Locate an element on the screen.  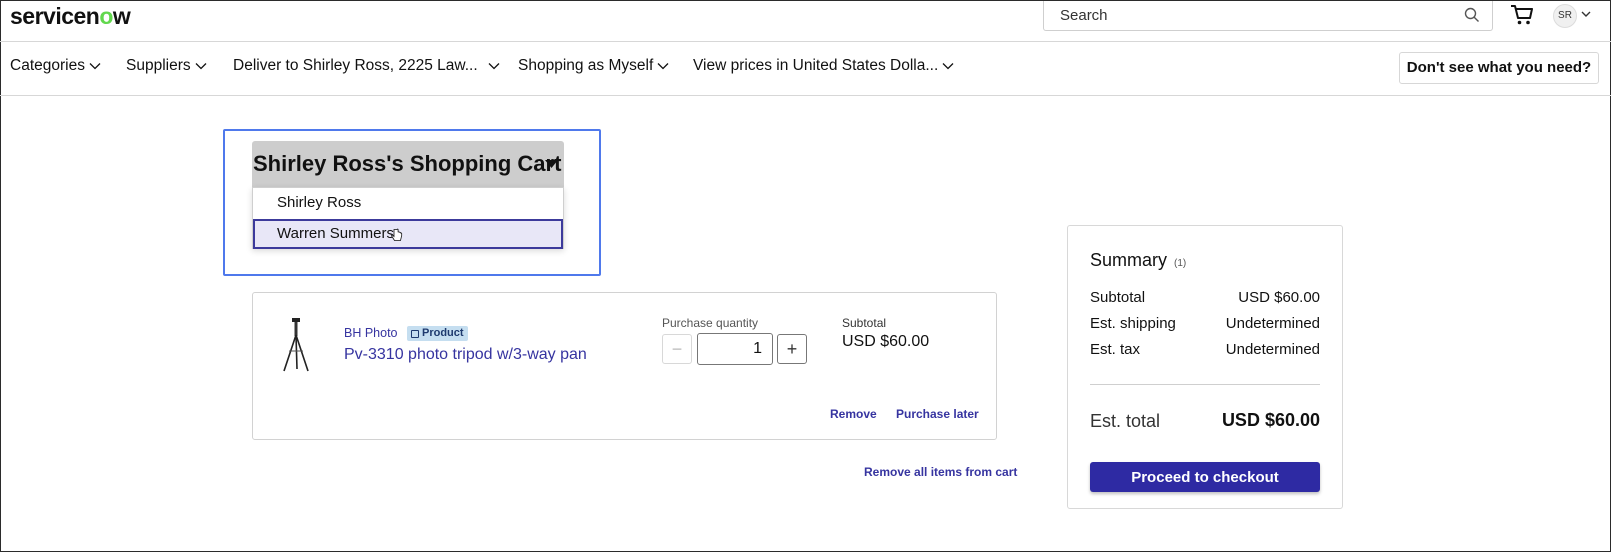
remove-item-link: Remove is located at coordinates (853, 414).